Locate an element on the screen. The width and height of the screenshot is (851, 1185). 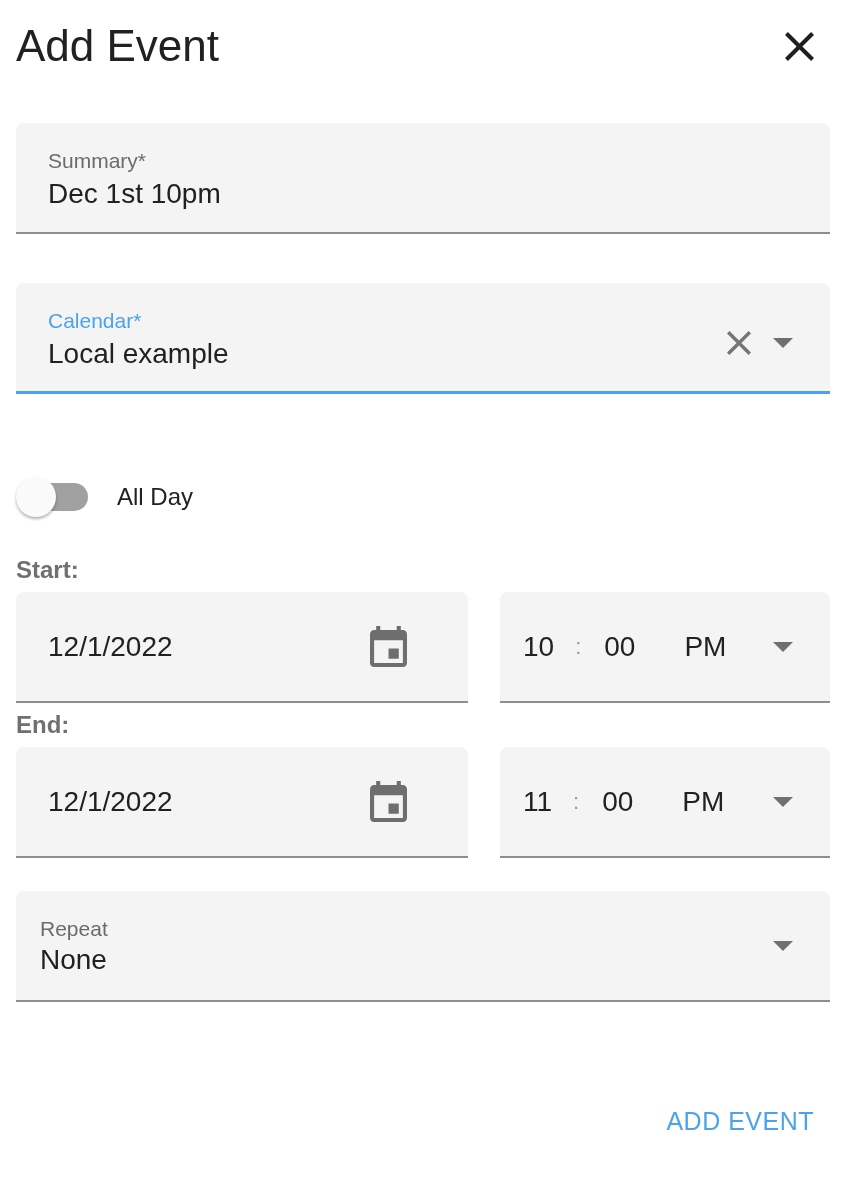
toggle-switch is located at coordinates (52, 497).